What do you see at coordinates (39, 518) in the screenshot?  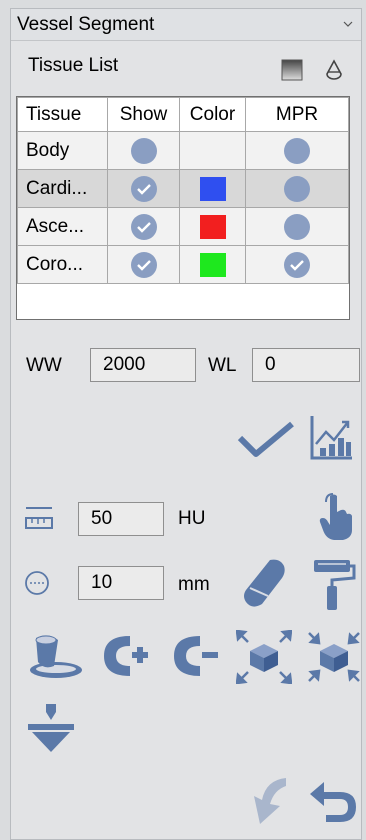 I see `ruler-icon` at bounding box center [39, 518].